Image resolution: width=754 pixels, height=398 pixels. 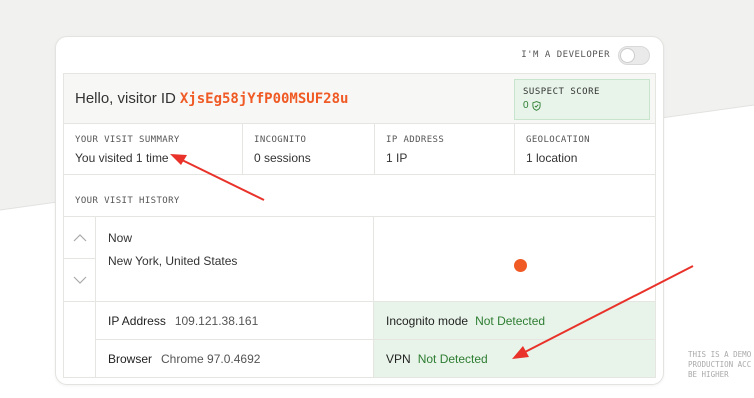 What do you see at coordinates (526, 105) in the screenshot?
I see `suspect-score-value: 0` at bounding box center [526, 105].